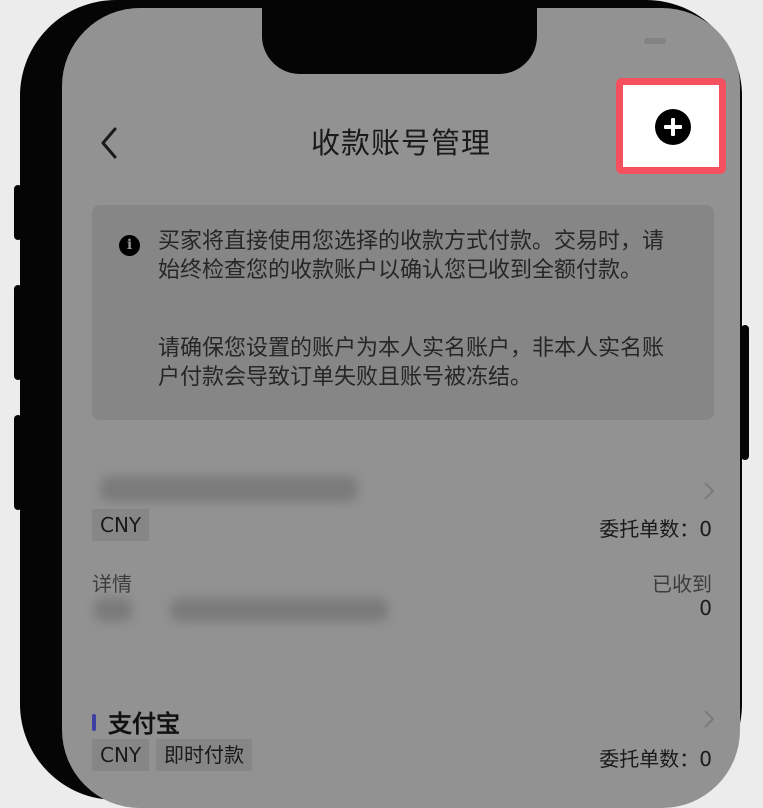 The width and height of the screenshot is (763, 808). Describe the element at coordinates (682, 584) in the screenshot. I see `received-label: 已收到` at that location.